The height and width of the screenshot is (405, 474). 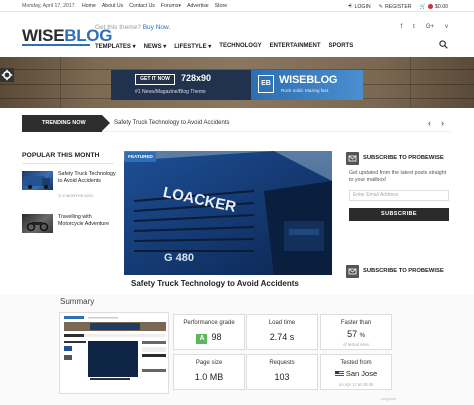 What do you see at coordinates (209, 377) in the screenshot?
I see `page-size-value: 1.0 MB` at bounding box center [209, 377].